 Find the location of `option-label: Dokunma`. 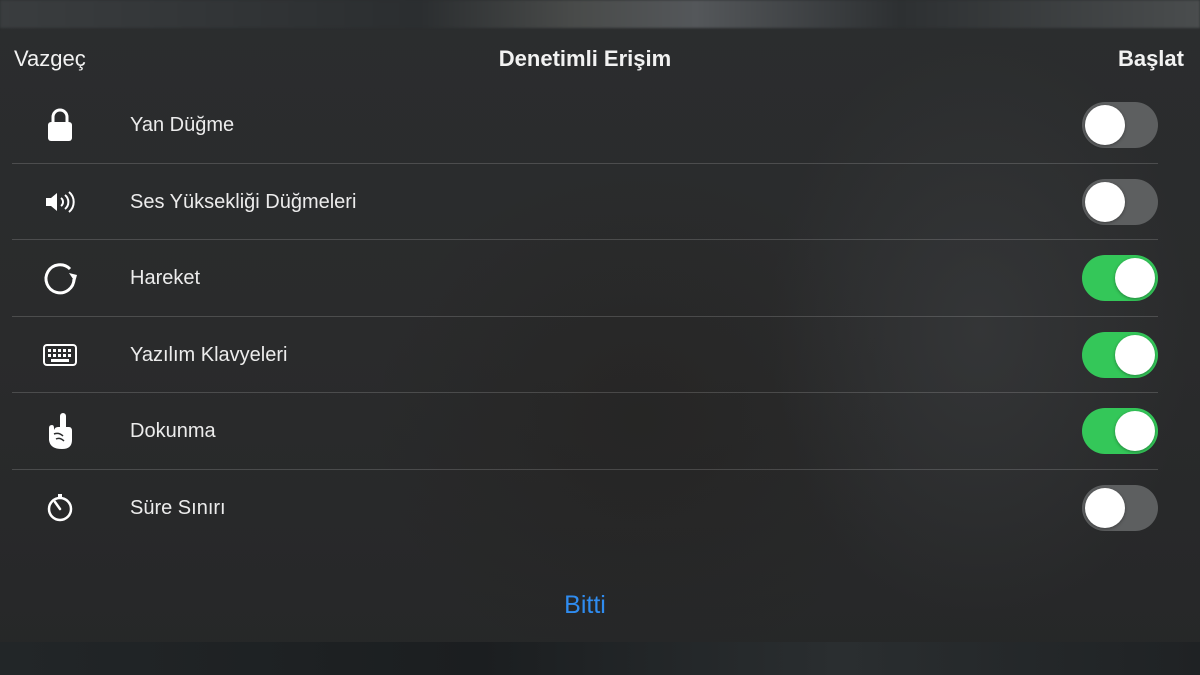

option-label: Dokunma is located at coordinates (173, 431).